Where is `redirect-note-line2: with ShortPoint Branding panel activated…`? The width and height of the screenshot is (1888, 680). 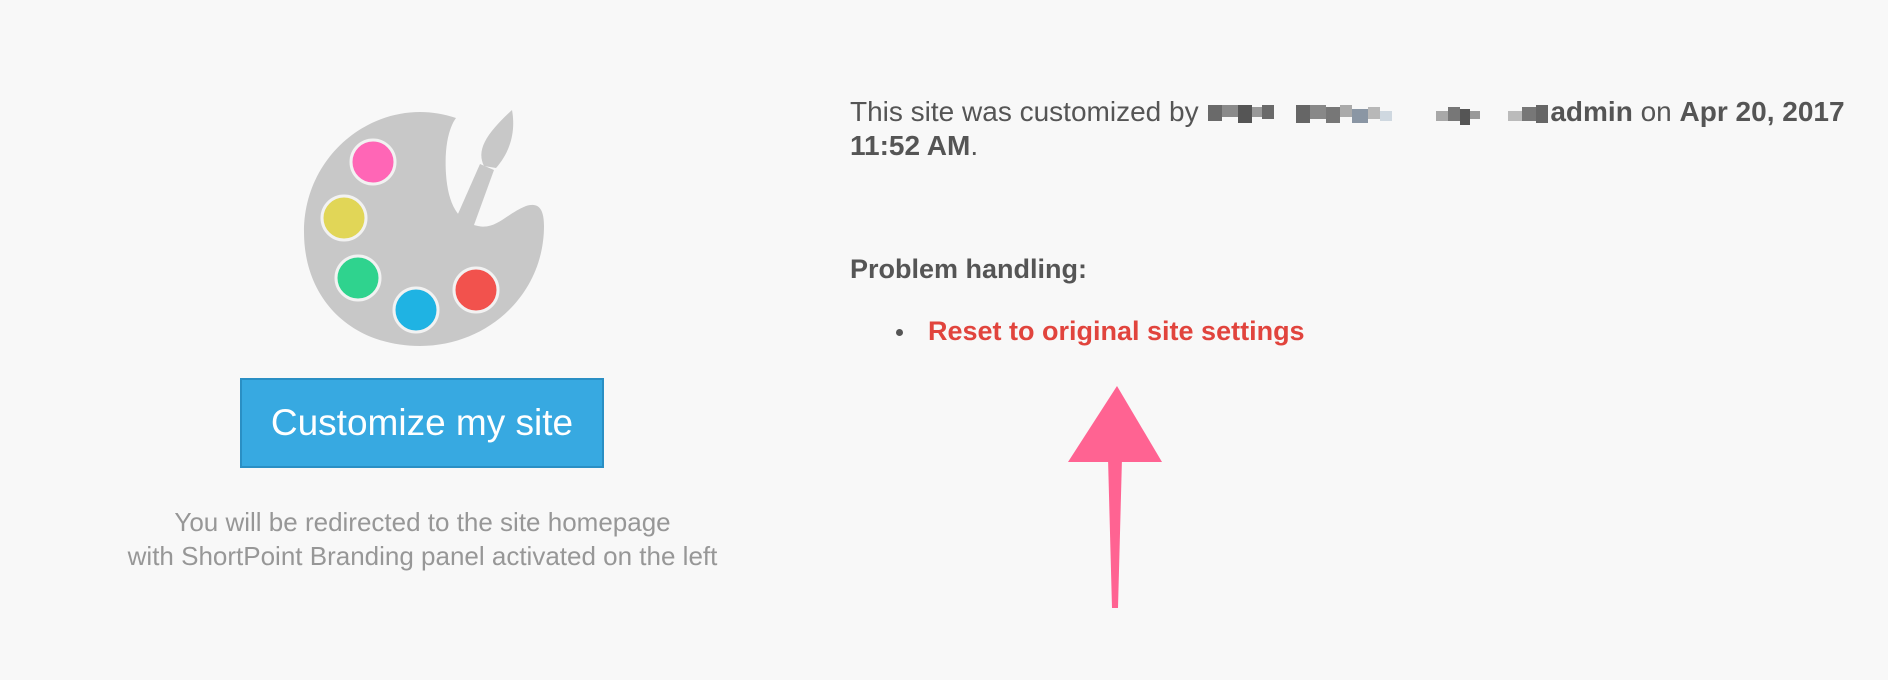
redirect-note-line2: with ShortPoint Branding panel activated… is located at coordinates (422, 556).